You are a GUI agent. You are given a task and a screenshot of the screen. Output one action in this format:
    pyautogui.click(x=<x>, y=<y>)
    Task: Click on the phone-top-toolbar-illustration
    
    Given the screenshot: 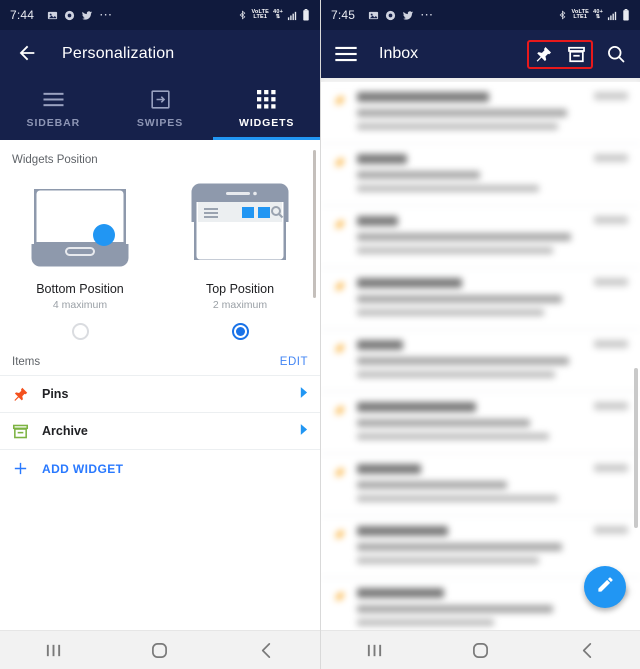 What is the action you would take?
    pyautogui.click(x=240, y=224)
    